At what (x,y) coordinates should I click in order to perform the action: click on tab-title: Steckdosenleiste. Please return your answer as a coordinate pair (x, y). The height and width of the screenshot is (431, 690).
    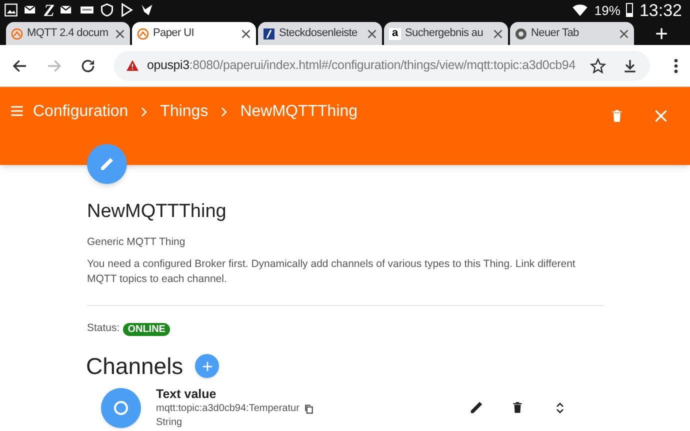
    Looking at the image, I should click on (318, 34).